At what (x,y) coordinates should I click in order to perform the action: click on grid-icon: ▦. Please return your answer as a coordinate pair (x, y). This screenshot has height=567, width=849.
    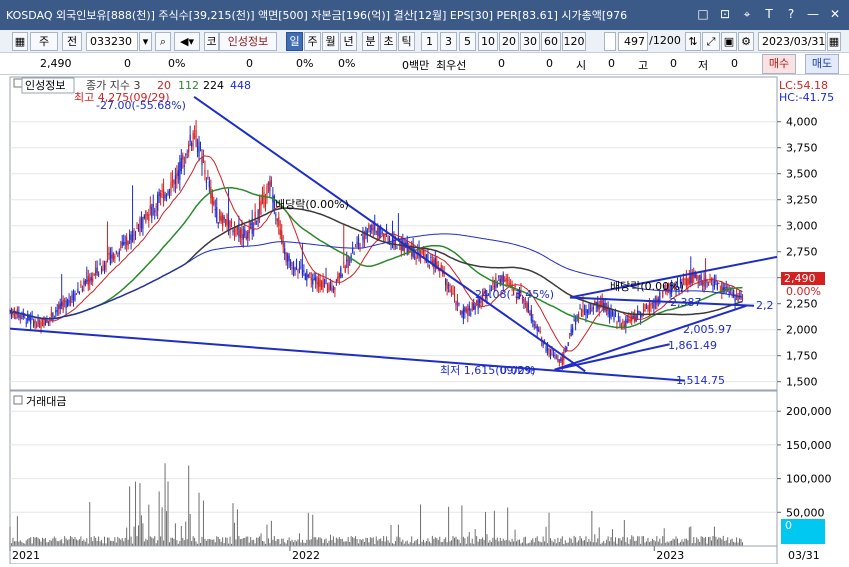
    Looking at the image, I should click on (20, 41).